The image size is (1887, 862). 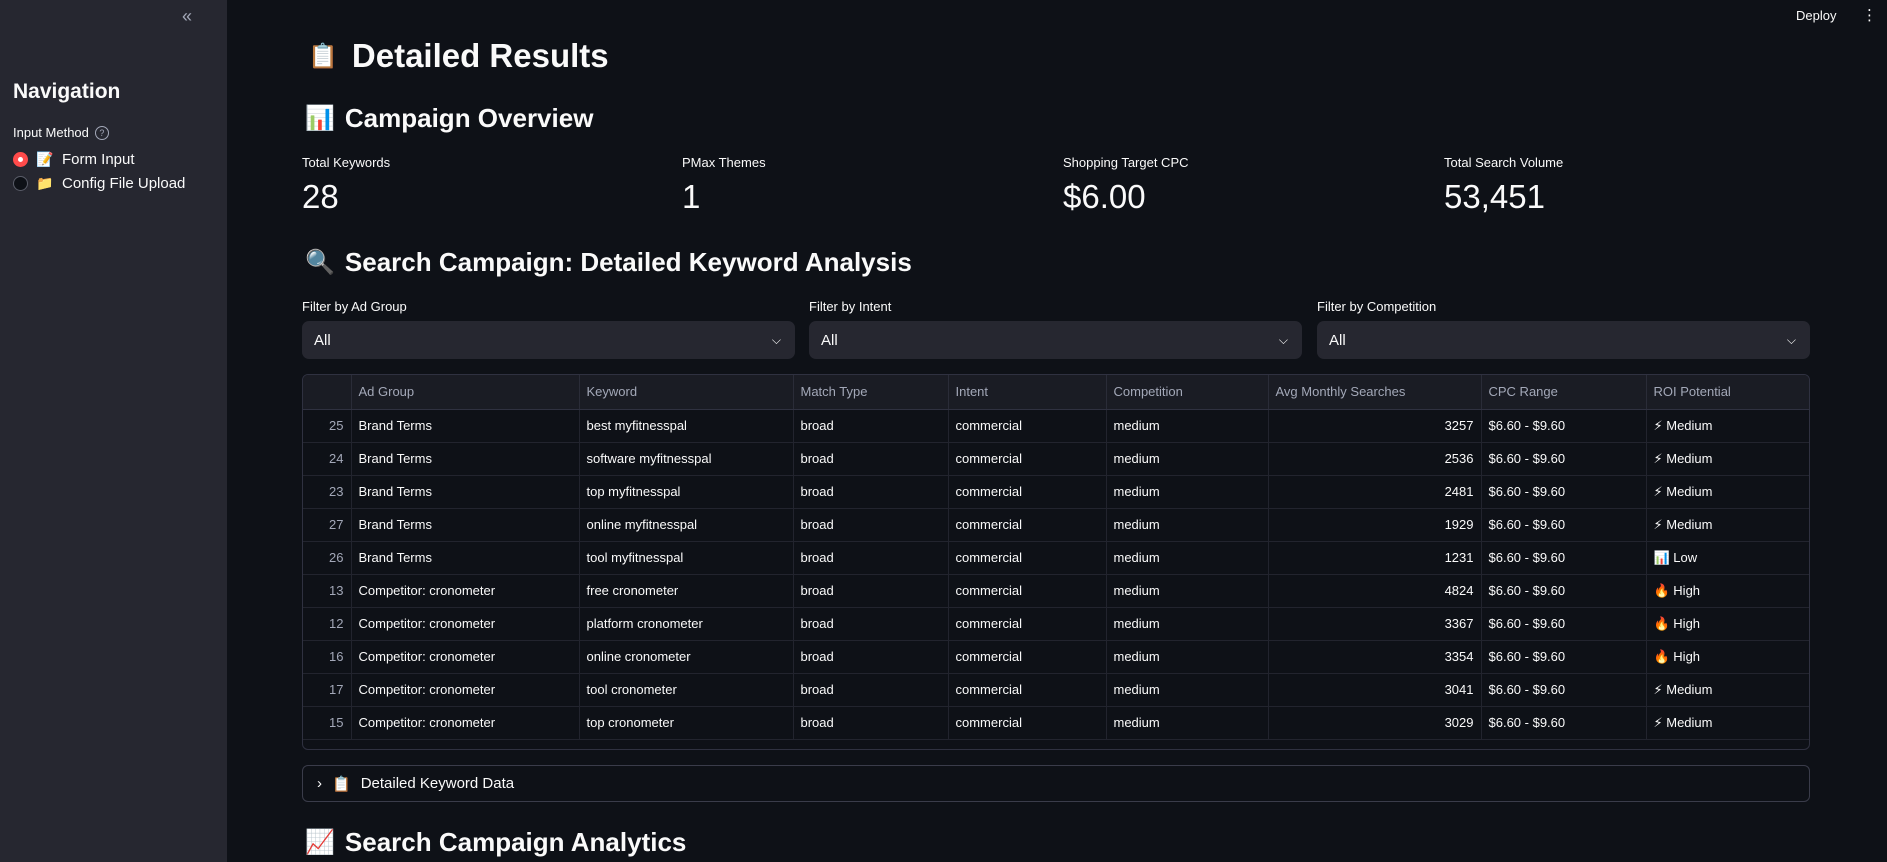 I want to click on row-index: 16, so click(x=327, y=657).